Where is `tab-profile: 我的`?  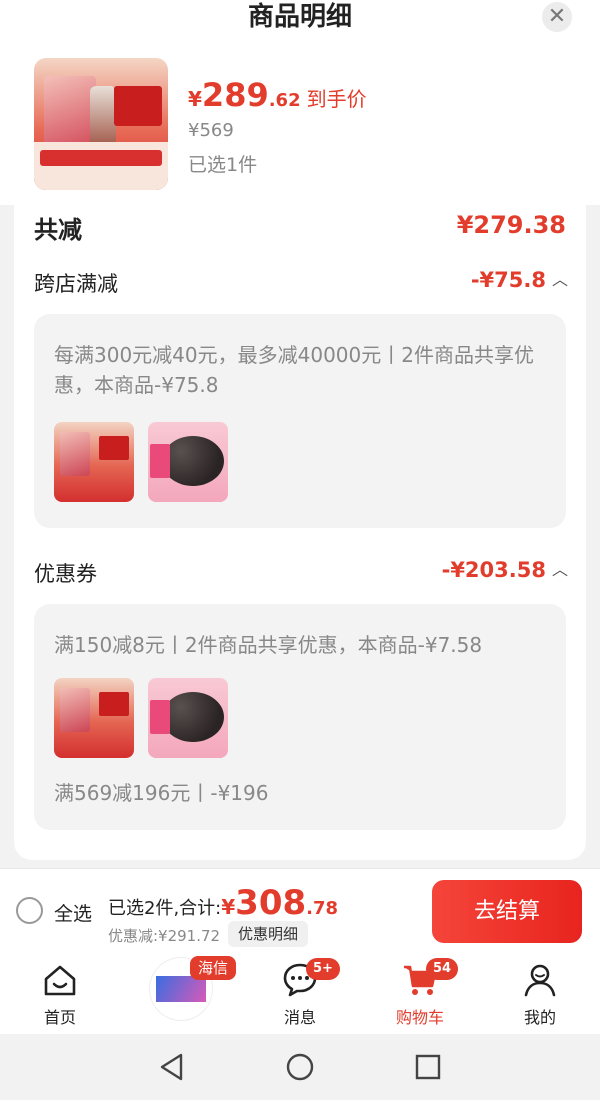 tab-profile: 我的 is located at coordinates (540, 993).